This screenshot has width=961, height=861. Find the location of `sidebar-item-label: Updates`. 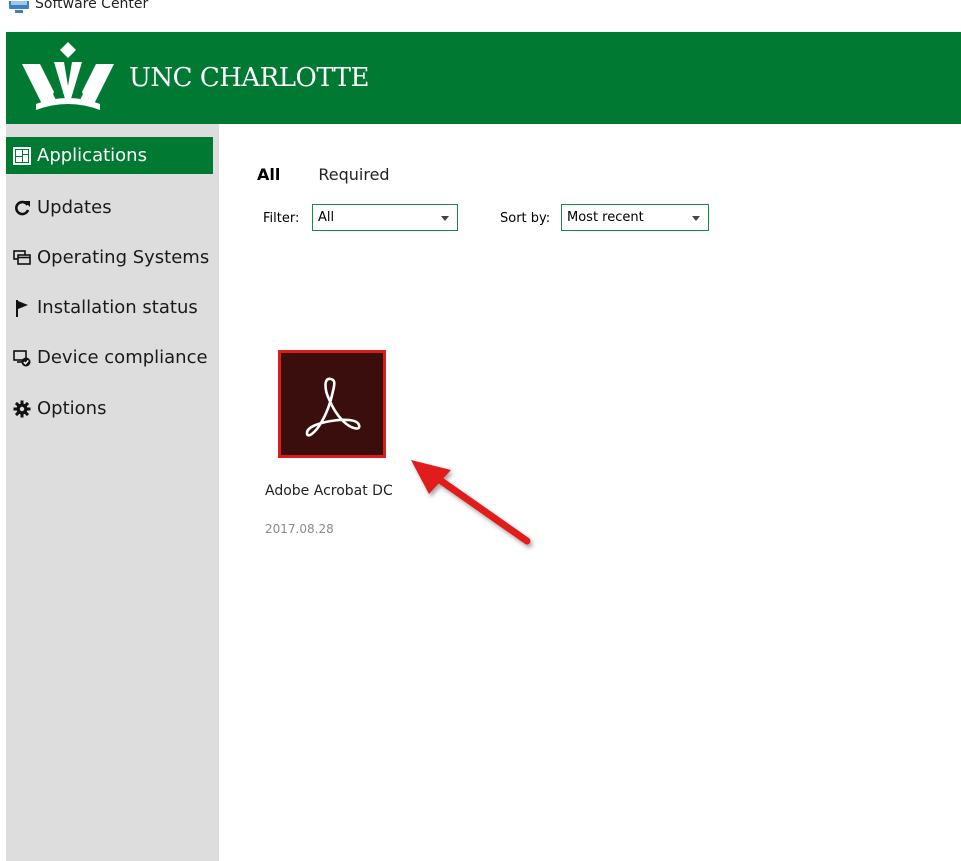

sidebar-item-label: Updates is located at coordinates (74, 207).